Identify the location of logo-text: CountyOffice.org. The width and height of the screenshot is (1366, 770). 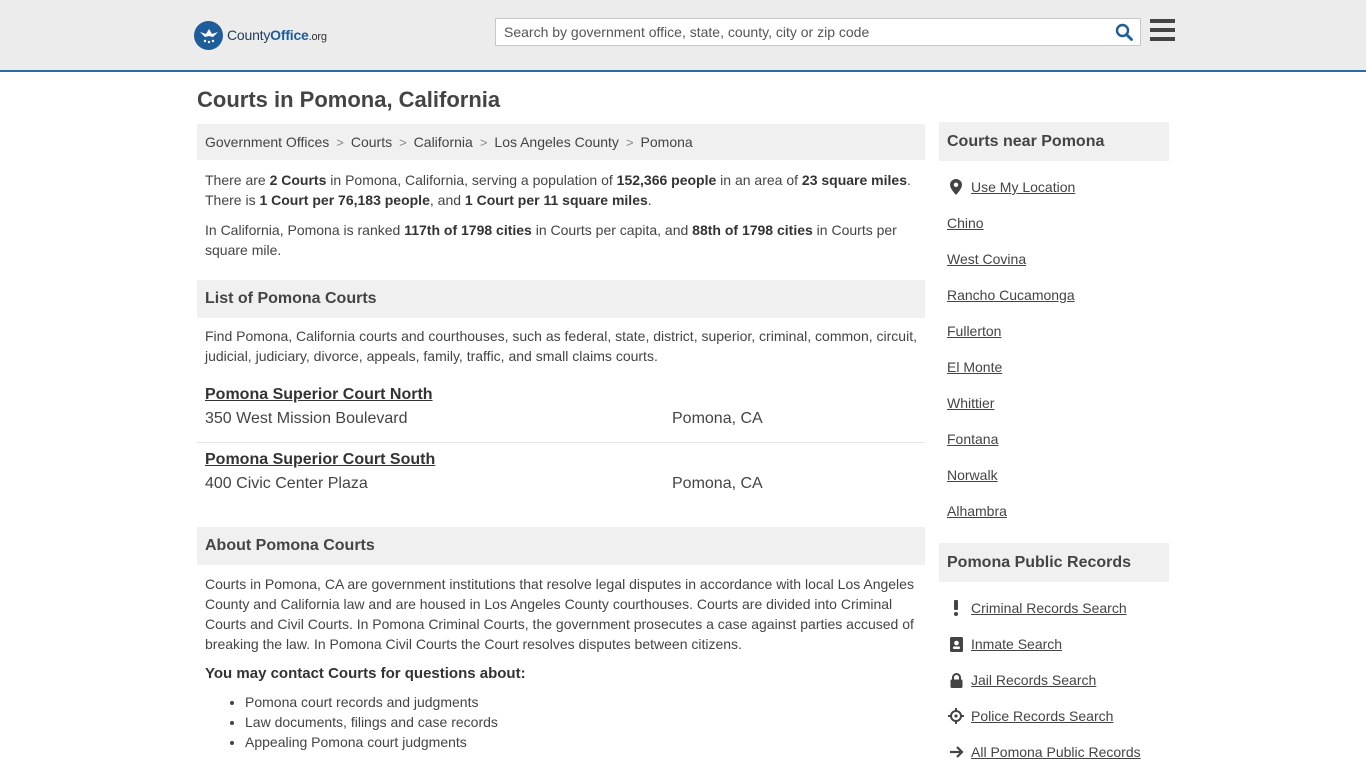
(277, 35).